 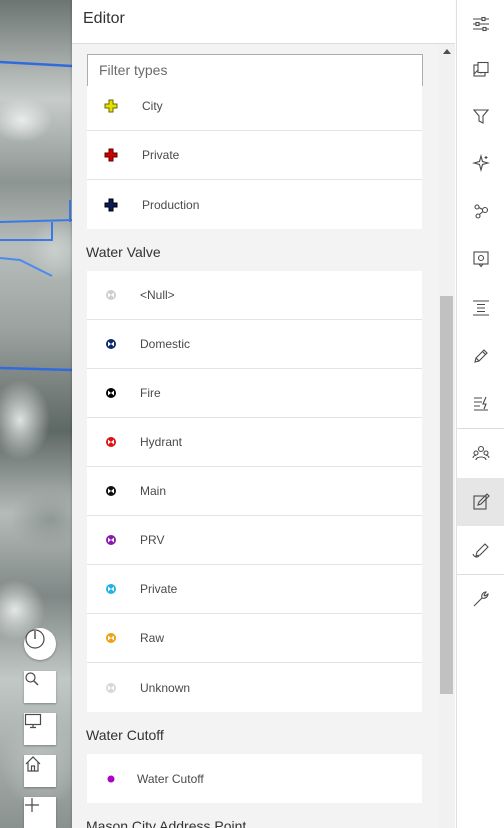 I want to click on item-label: PRV, so click(x=152, y=540).